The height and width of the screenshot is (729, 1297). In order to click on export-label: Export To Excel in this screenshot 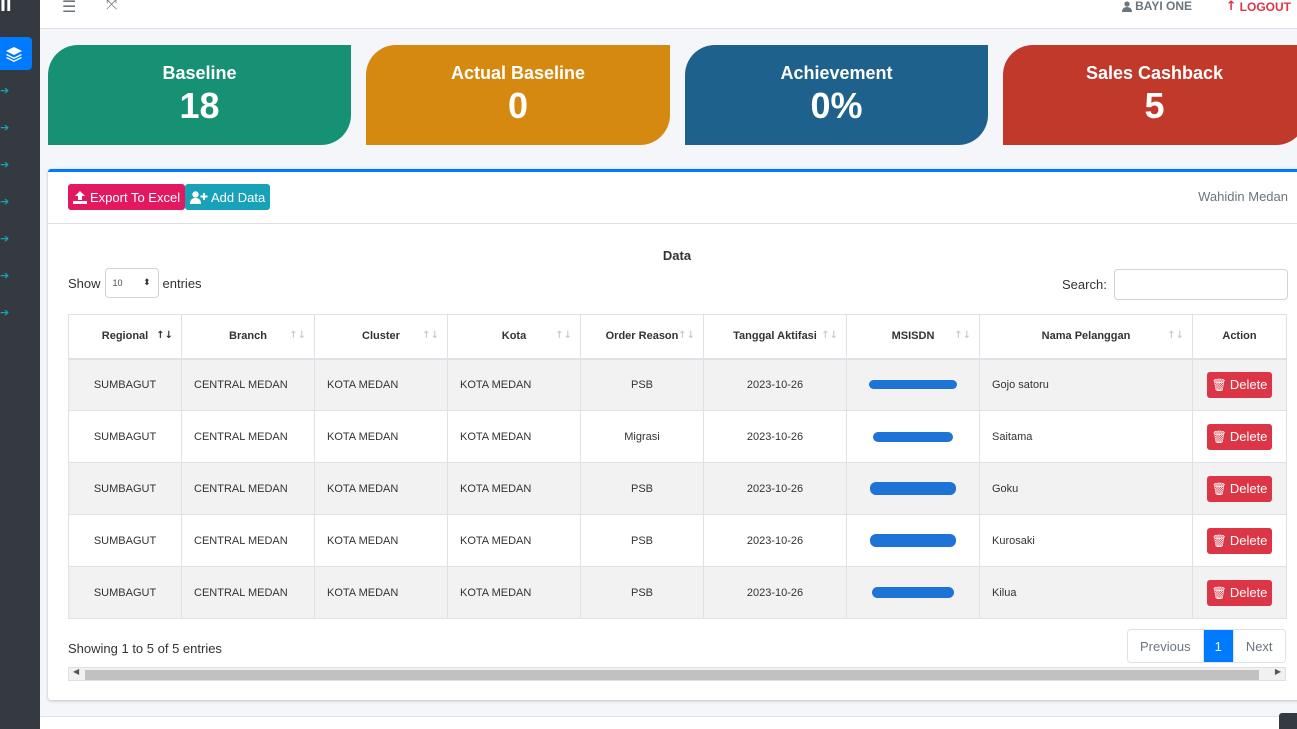, I will do `click(135, 197)`.